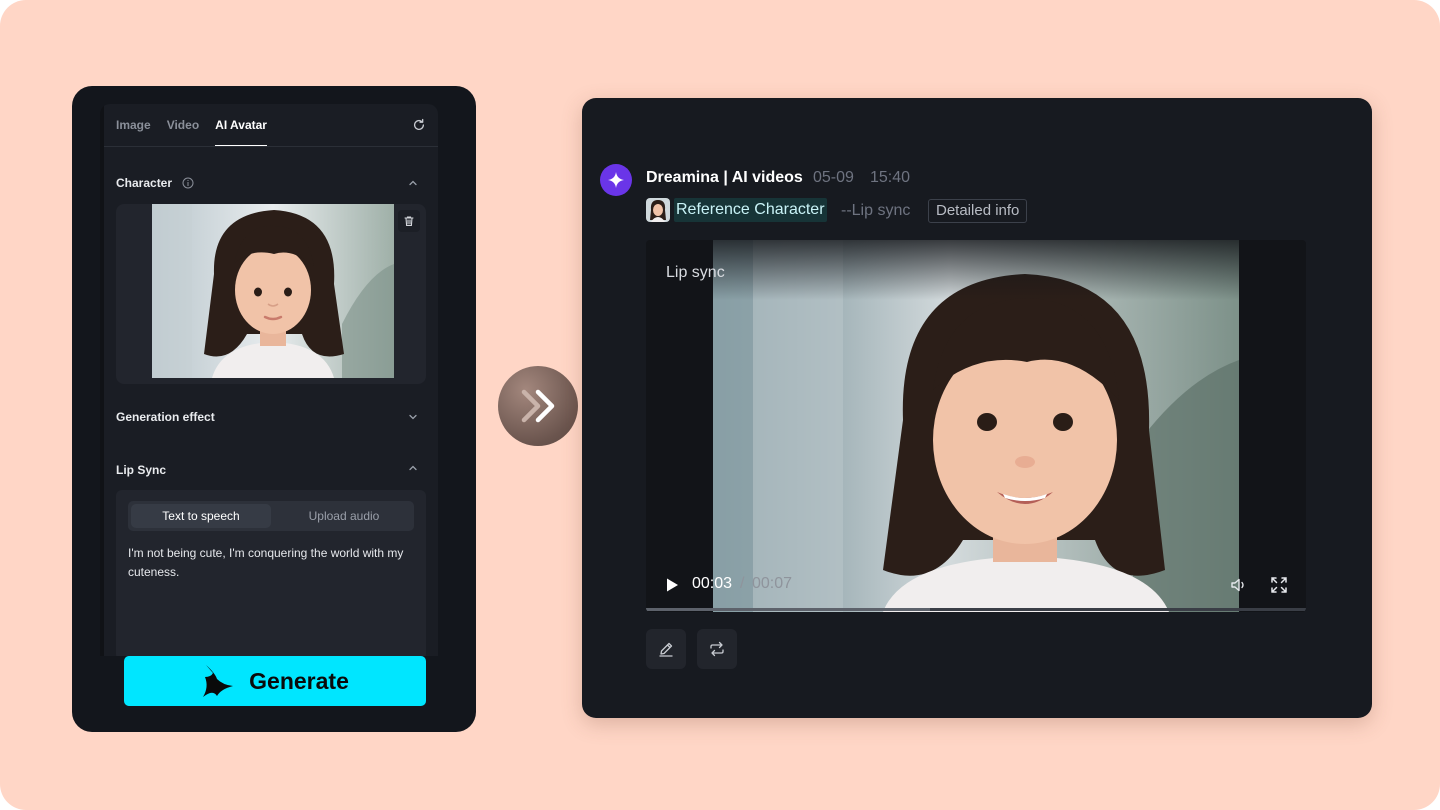 This screenshot has width=1440, height=810. I want to click on chevron-down-icon, so click(413, 417).